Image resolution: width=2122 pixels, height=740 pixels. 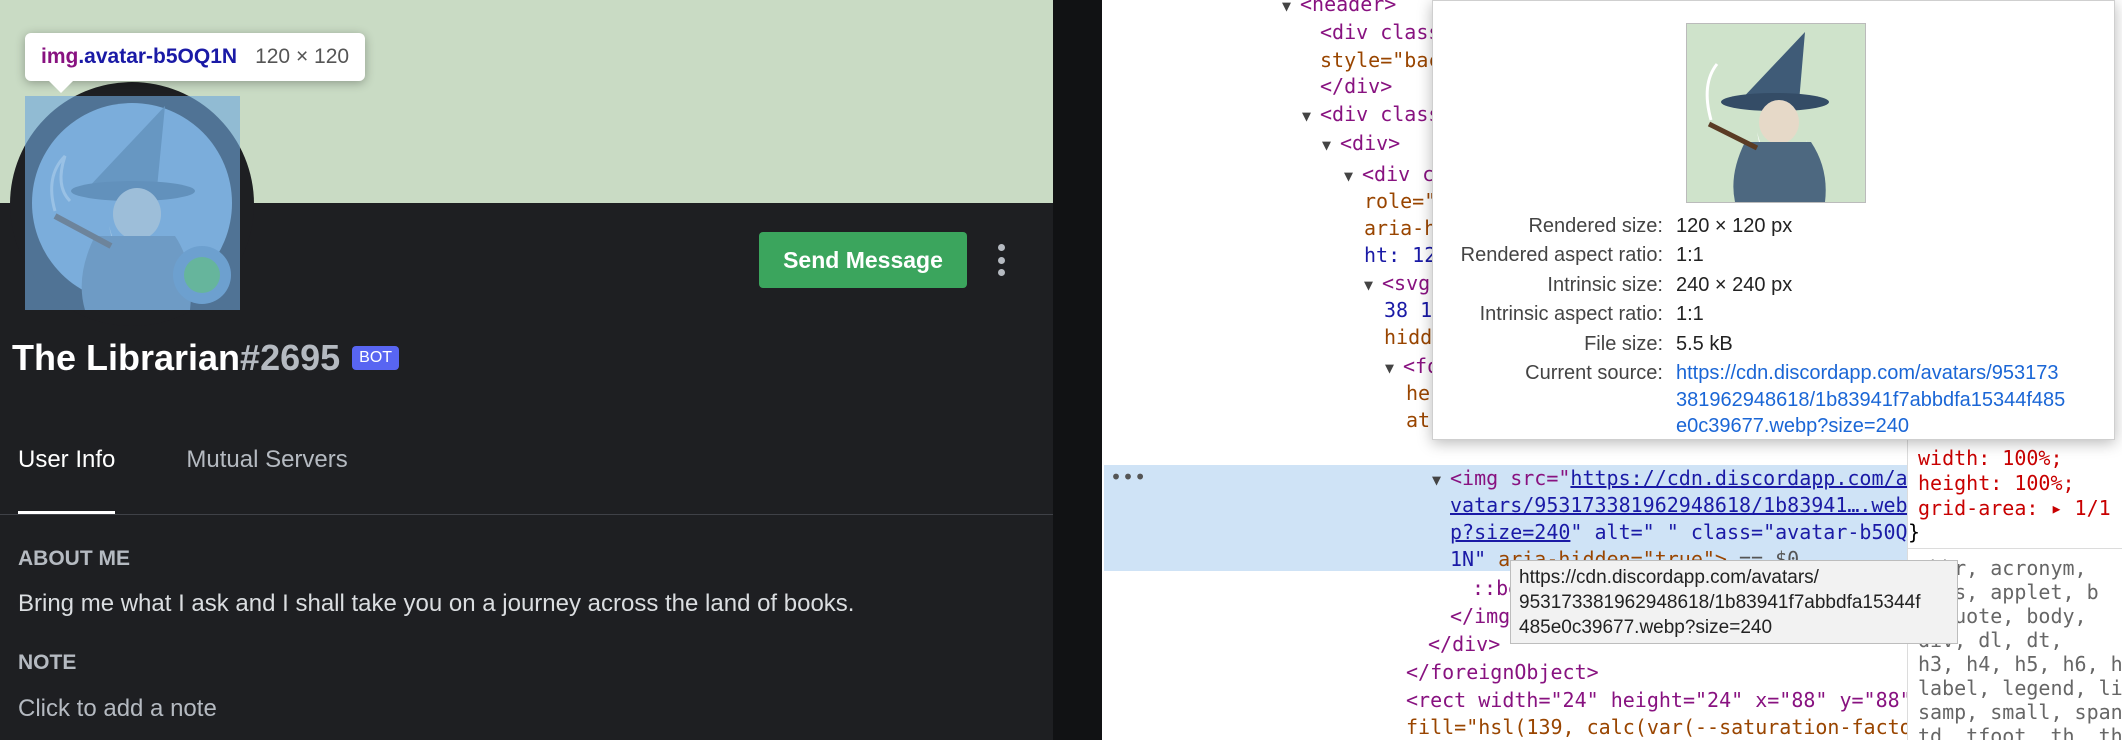 What do you see at coordinates (126, 357) in the screenshot?
I see `username-text: The Librarian` at bounding box center [126, 357].